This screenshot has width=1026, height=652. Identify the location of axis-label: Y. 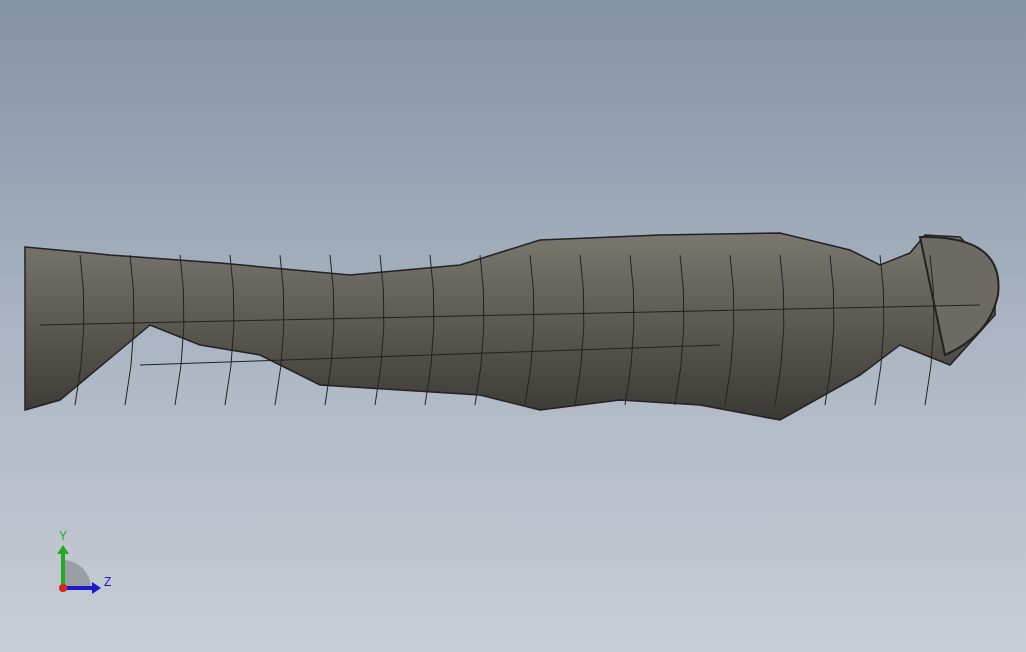
(63, 536).